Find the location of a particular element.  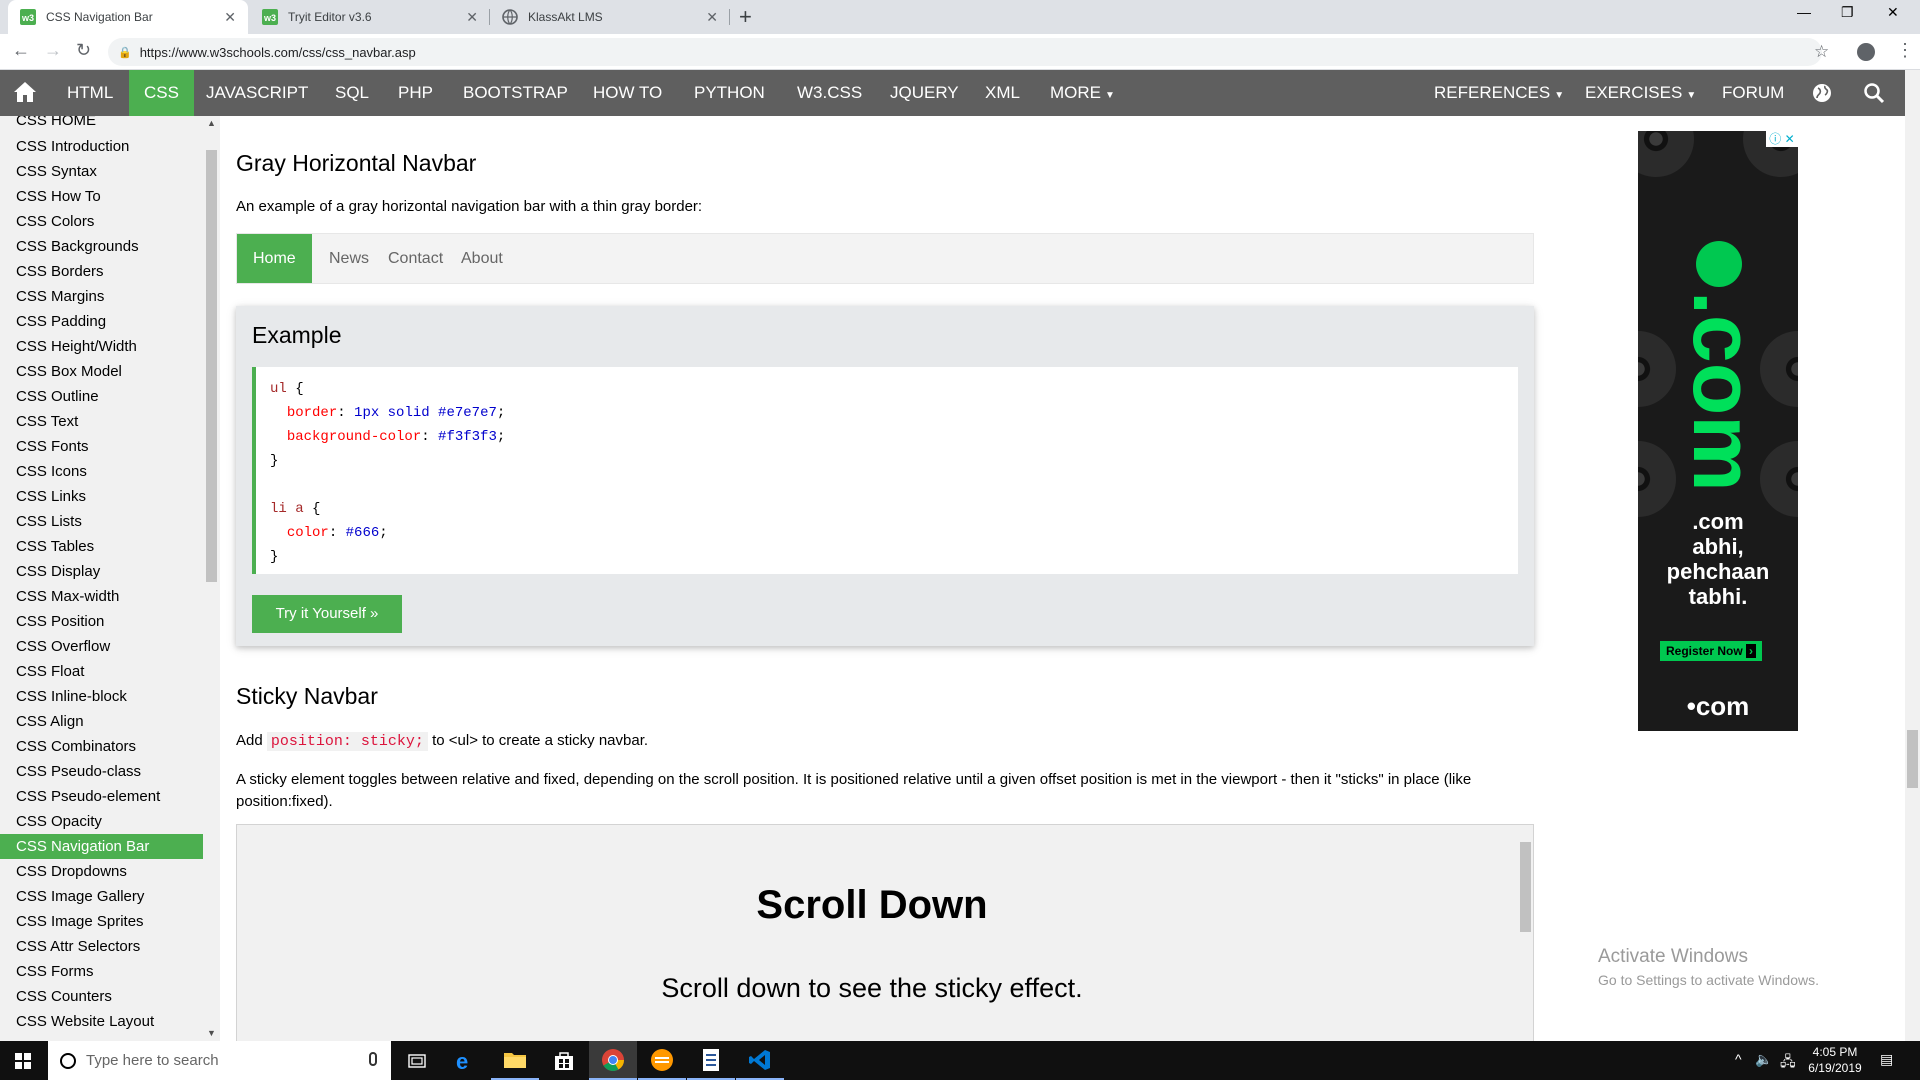

sidebar-item-css-pseudo-class: CSS Pseudo-class is located at coordinates (101, 771).